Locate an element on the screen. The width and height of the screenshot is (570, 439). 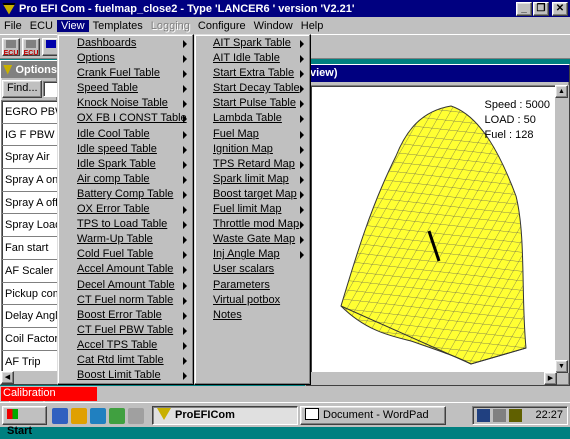
submenu-item: Parameters is located at coordinates (252, 285).